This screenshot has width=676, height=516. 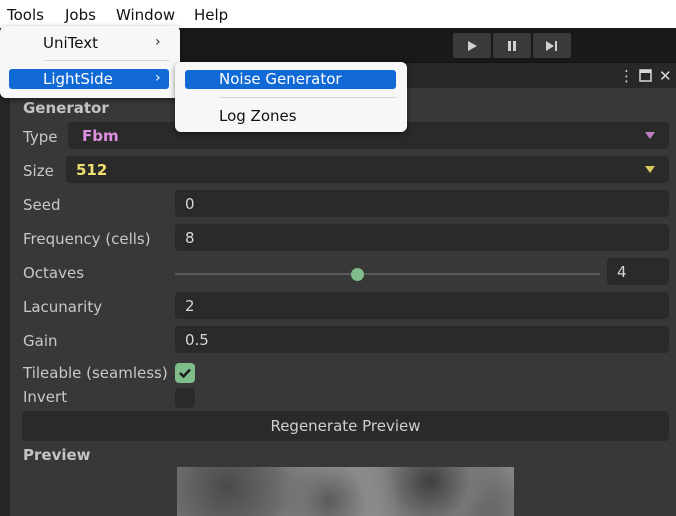 I want to click on menu-item-noise-generator: Noise Generator, so click(x=290, y=79).